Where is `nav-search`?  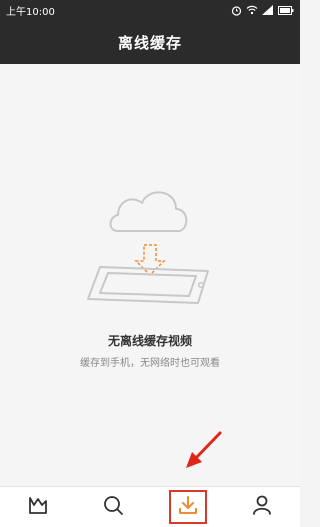 nav-search is located at coordinates (113, 507).